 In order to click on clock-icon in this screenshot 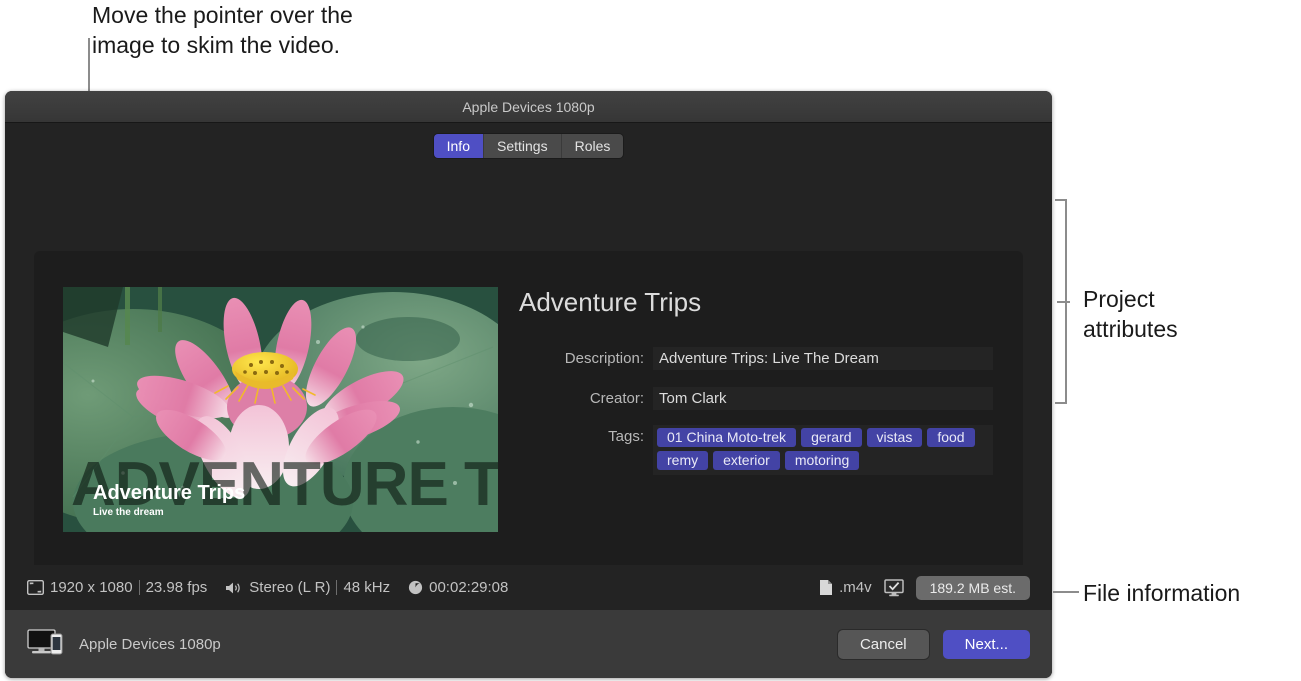, I will do `click(415, 587)`.